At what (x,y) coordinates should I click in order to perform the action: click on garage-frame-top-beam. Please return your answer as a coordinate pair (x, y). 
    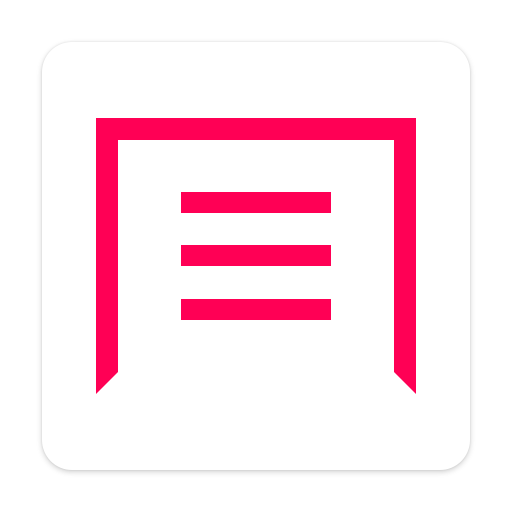
    Looking at the image, I should click on (256, 129).